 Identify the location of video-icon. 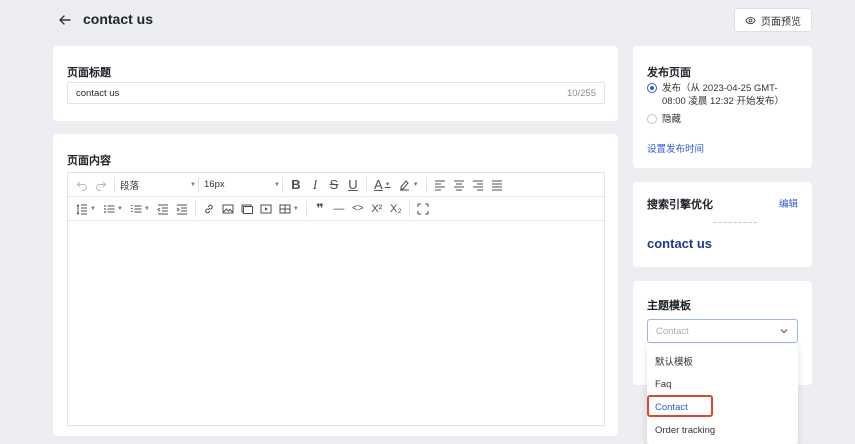
(266, 208).